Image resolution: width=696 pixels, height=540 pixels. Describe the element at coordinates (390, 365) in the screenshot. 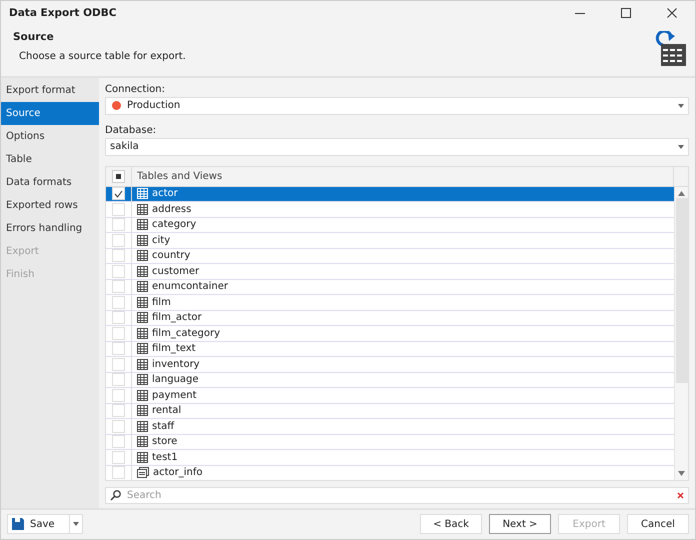

I see `table-row: inventory` at that location.